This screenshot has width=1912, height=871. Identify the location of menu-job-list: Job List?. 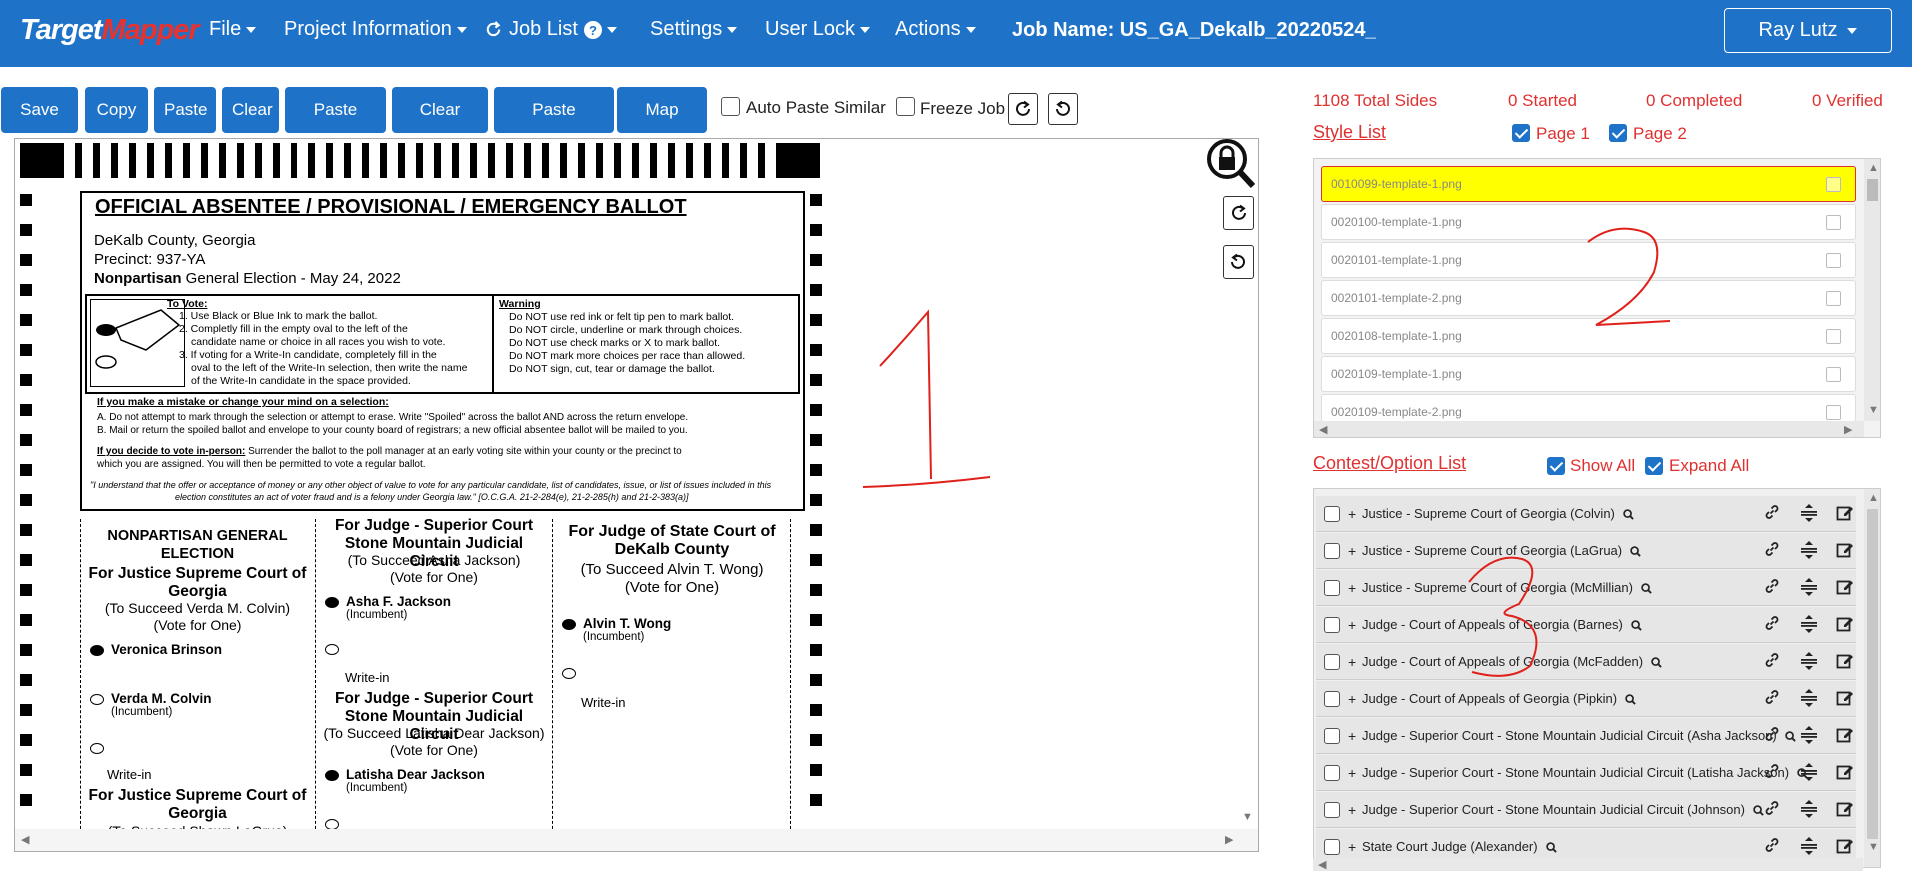
(550, 29).